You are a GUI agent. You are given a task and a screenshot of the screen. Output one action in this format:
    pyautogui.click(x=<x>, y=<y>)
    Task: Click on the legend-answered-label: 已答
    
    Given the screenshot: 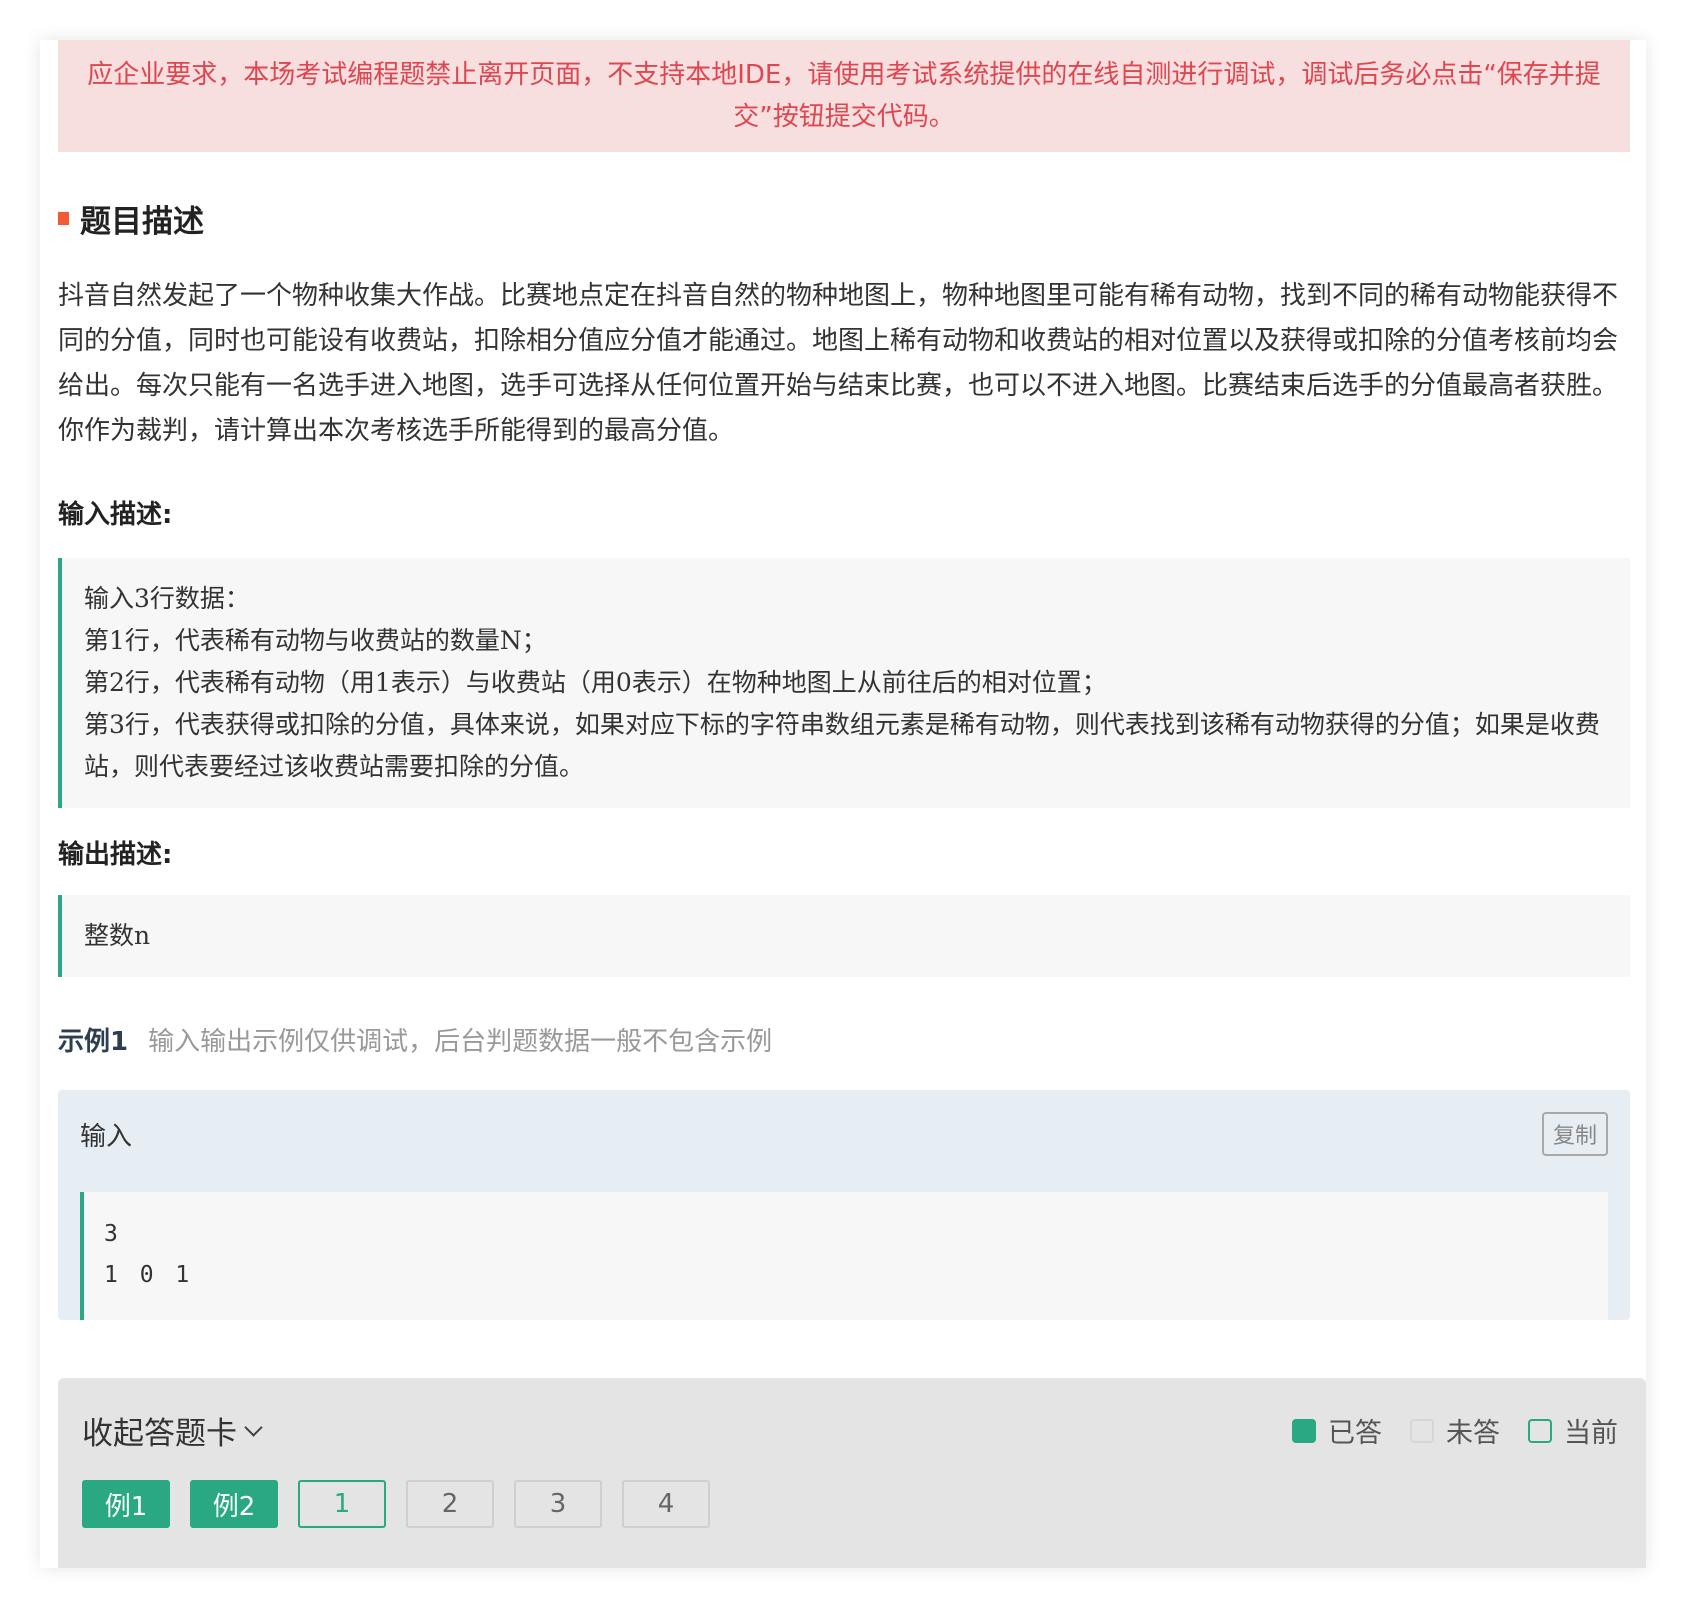 What is the action you would take?
    pyautogui.click(x=1355, y=1433)
    